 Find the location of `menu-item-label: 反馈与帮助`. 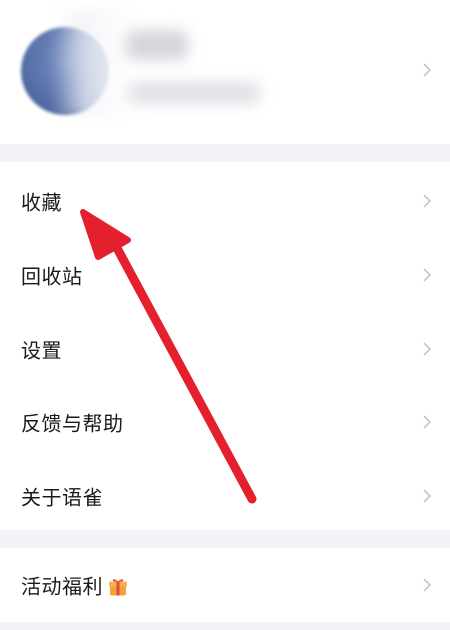

menu-item-label: 反馈与帮助 is located at coordinates (72, 423).